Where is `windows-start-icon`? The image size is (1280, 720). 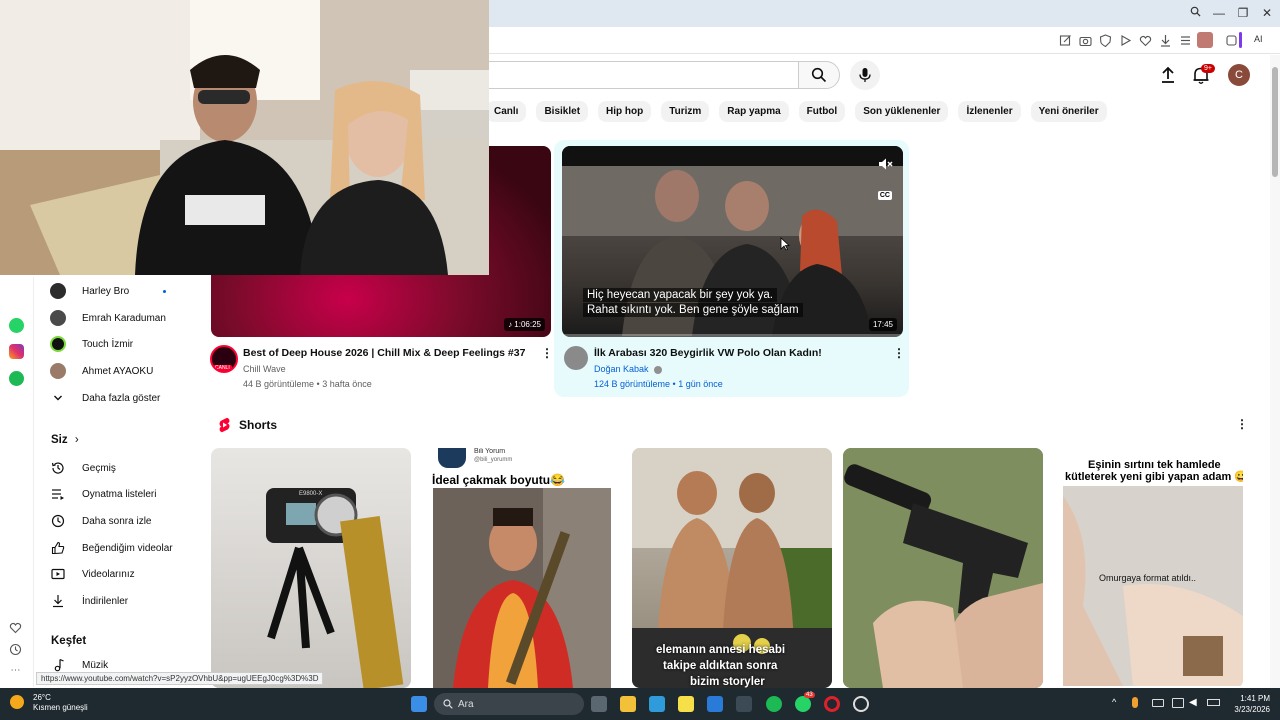
windows-start-icon is located at coordinates (419, 704).